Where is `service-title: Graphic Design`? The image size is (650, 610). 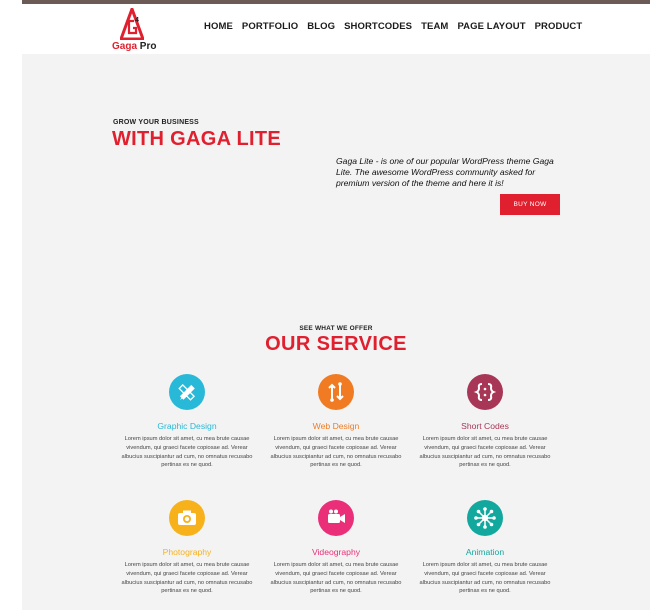 service-title: Graphic Design is located at coordinates (187, 426).